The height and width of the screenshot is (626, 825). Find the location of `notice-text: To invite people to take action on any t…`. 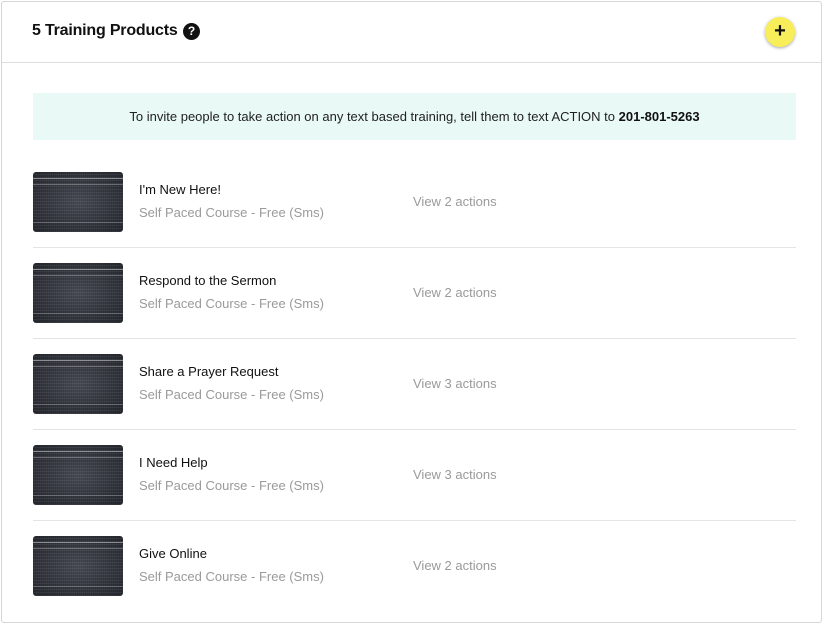

notice-text: To invite people to take action on any t… is located at coordinates (374, 116).